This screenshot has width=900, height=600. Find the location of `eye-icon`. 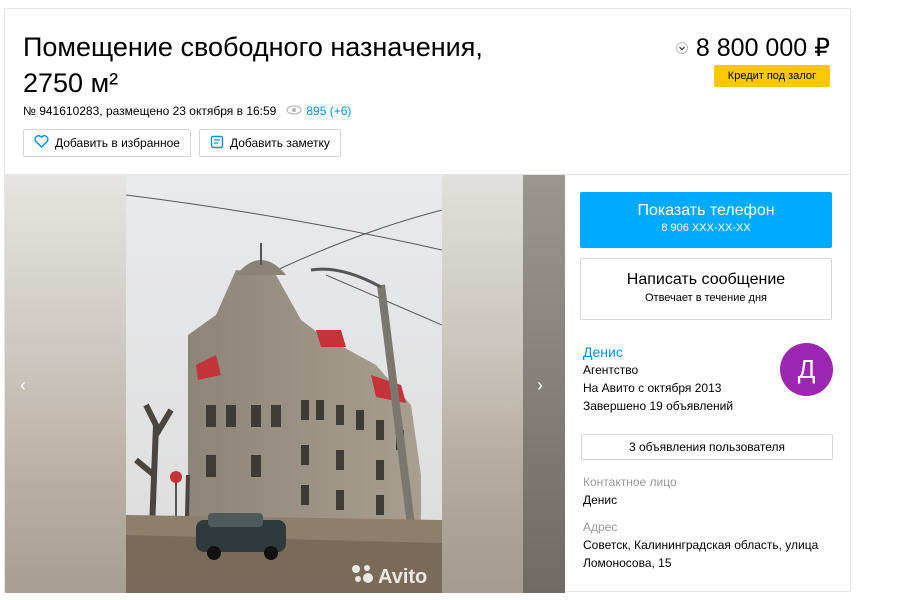

eye-icon is located at coordinates (294, 111).